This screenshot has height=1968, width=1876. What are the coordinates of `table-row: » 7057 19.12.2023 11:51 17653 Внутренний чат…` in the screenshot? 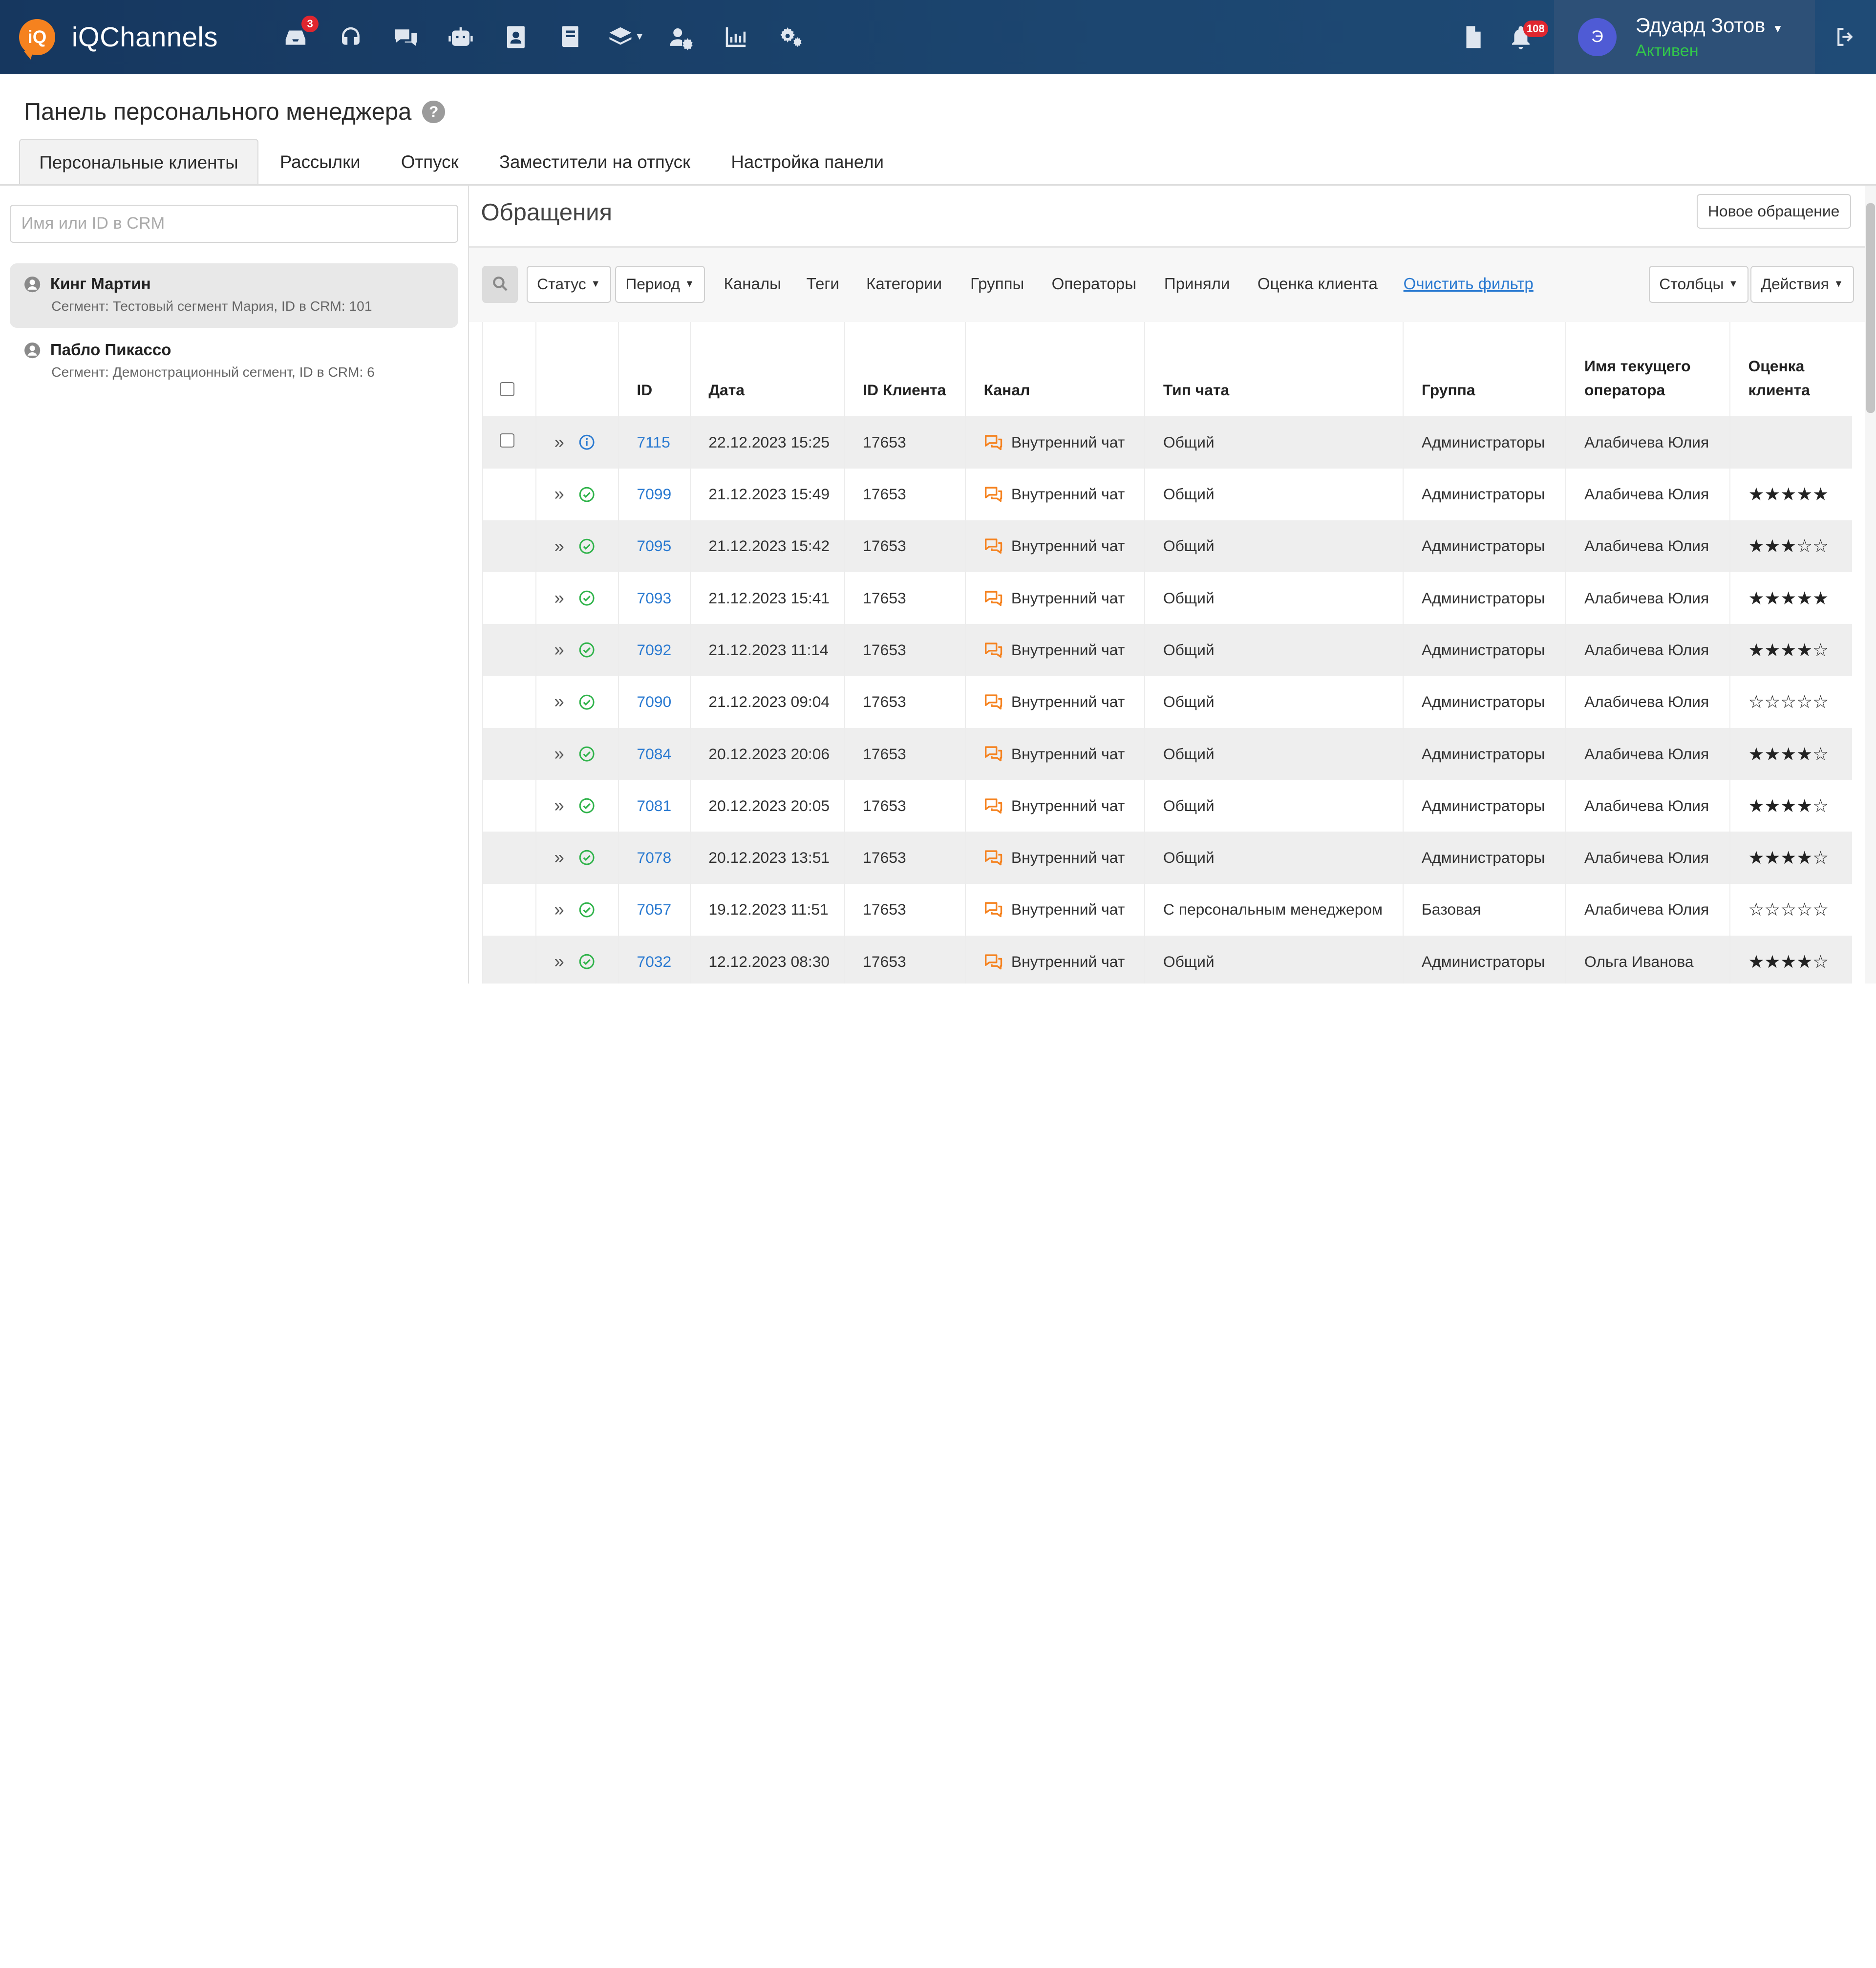 It's located at (1168, 909).